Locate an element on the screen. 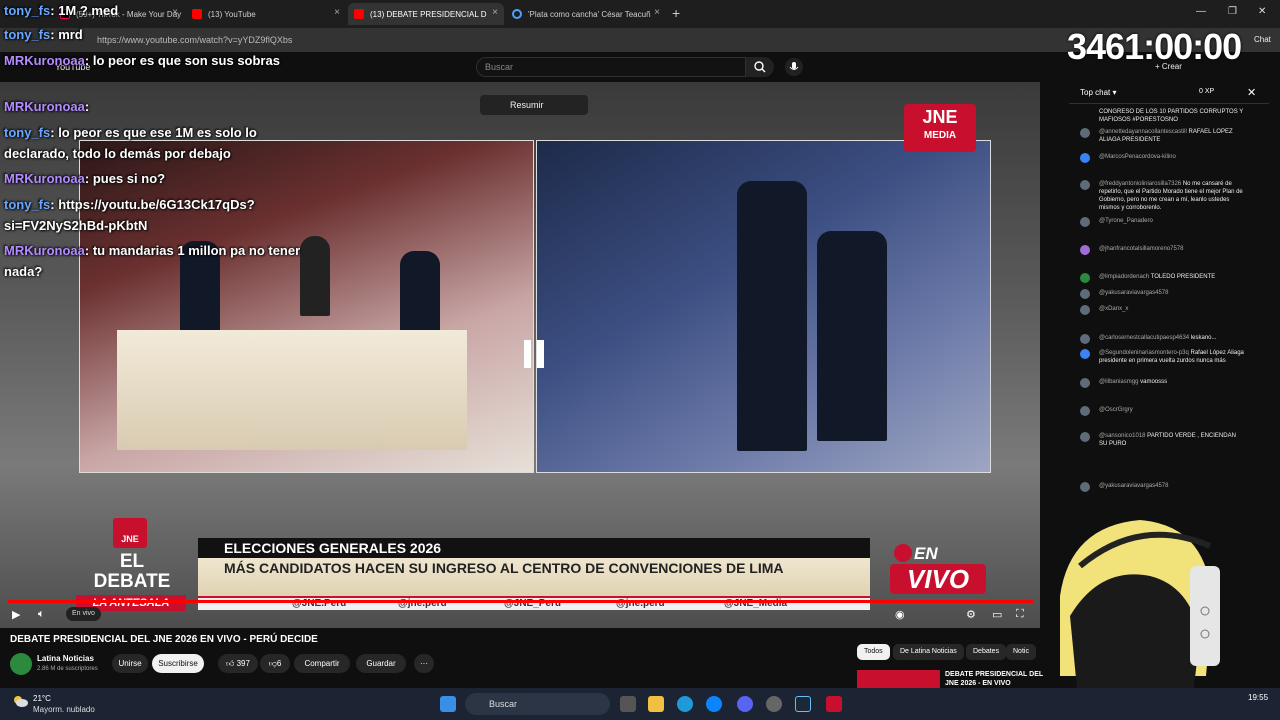  recommended-thumbnail is located at coordinates (898, 679).